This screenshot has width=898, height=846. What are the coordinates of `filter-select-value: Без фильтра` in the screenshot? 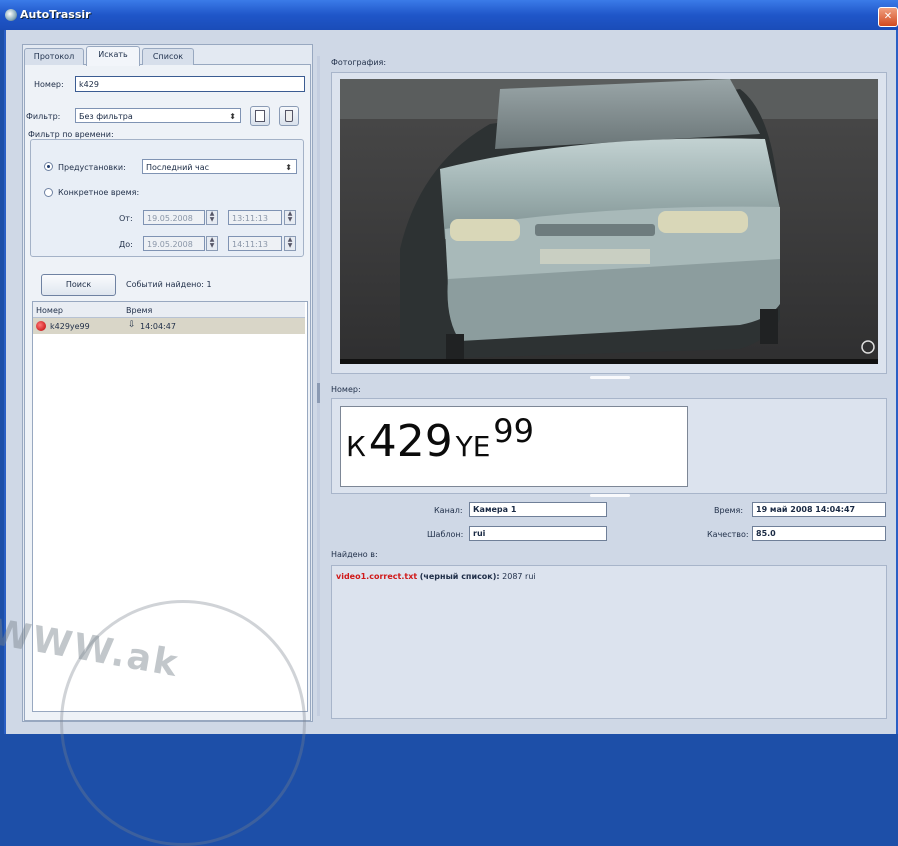 It's located at (106, 116).